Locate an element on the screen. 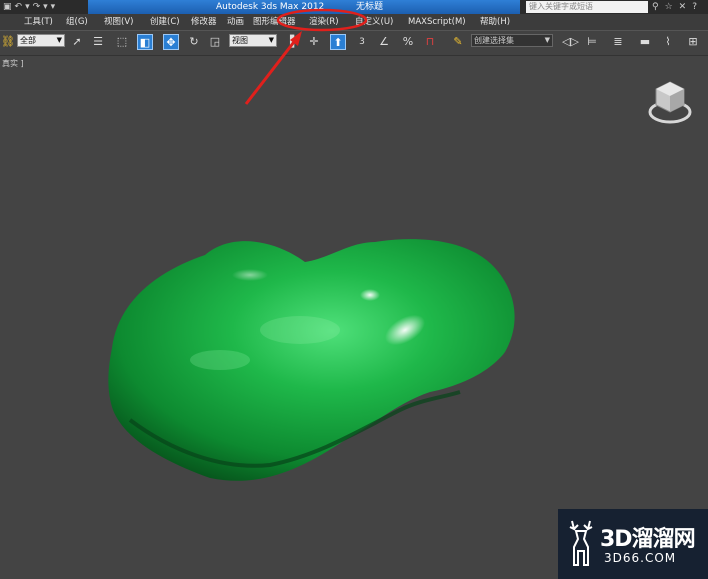 The image size is (708, 579). watermark: 3D溜溜网 3D66.COM is located at coordinates (633, 544).